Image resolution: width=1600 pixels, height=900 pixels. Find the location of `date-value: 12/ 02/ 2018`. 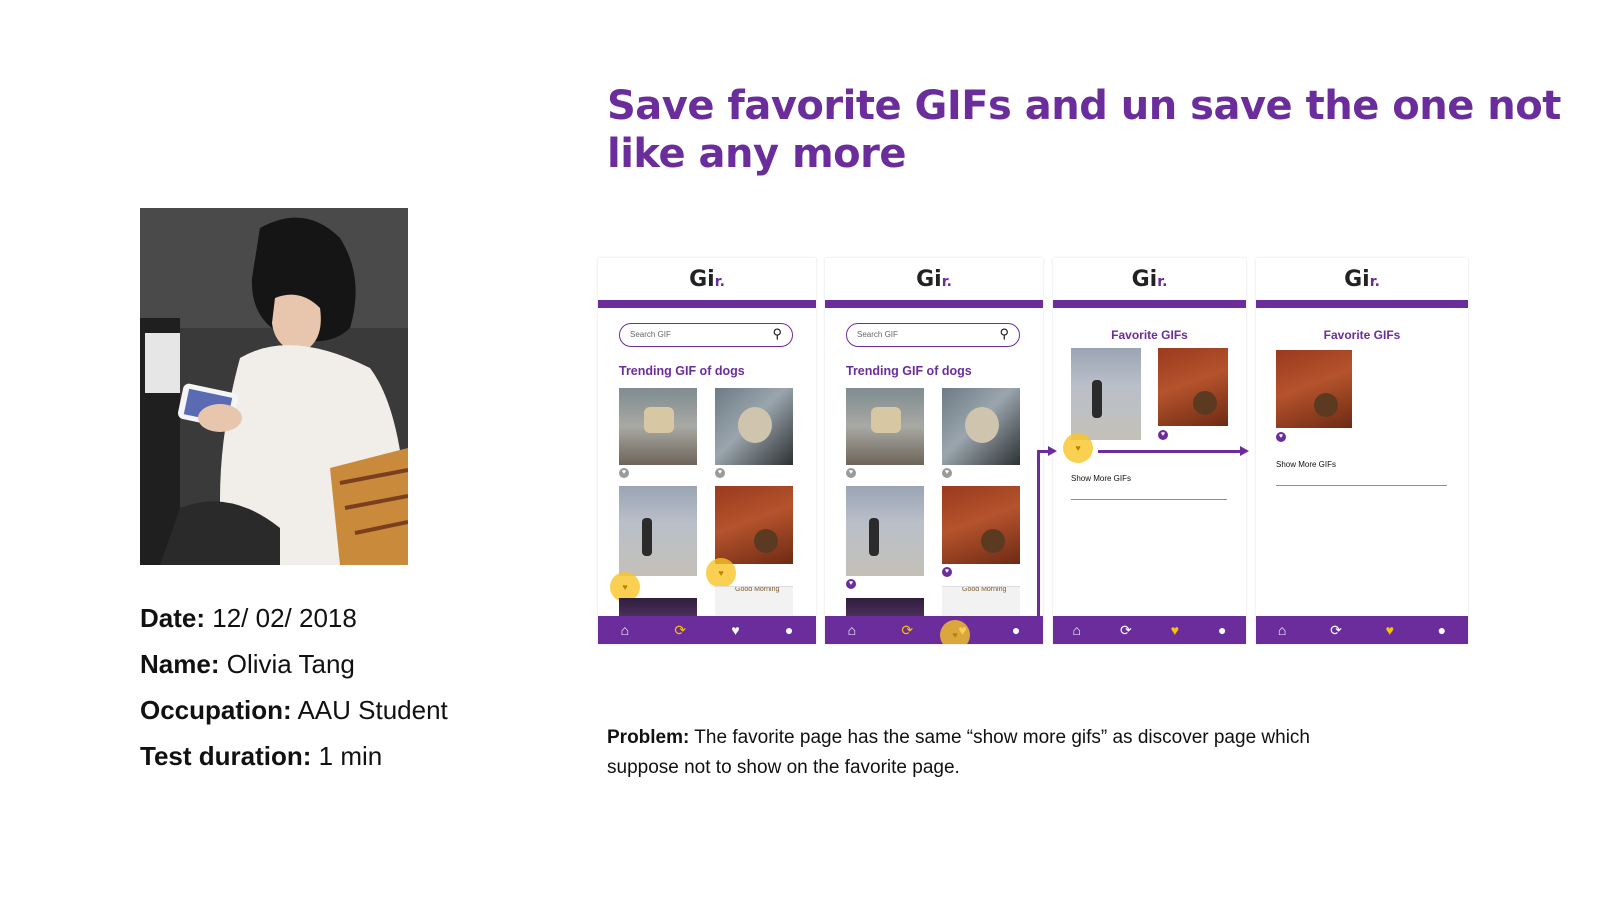

date-value: 12/ 02/ 2018 is located at coordinates (284, 618).